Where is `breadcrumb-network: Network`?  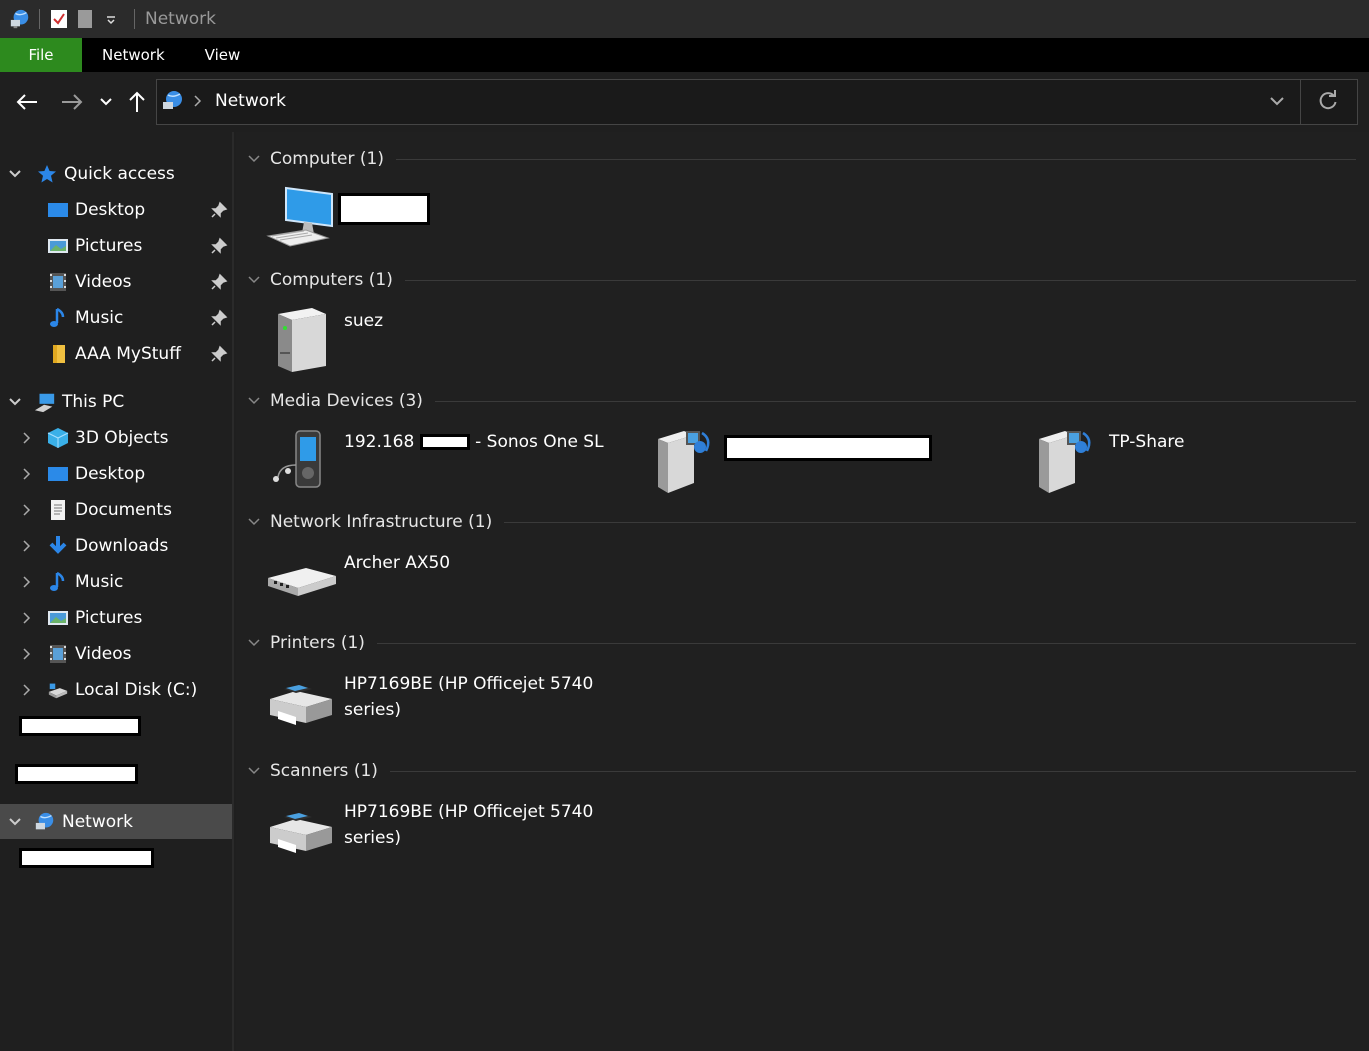
breadcrumb-network: Network is located at coordinates (250, 101).